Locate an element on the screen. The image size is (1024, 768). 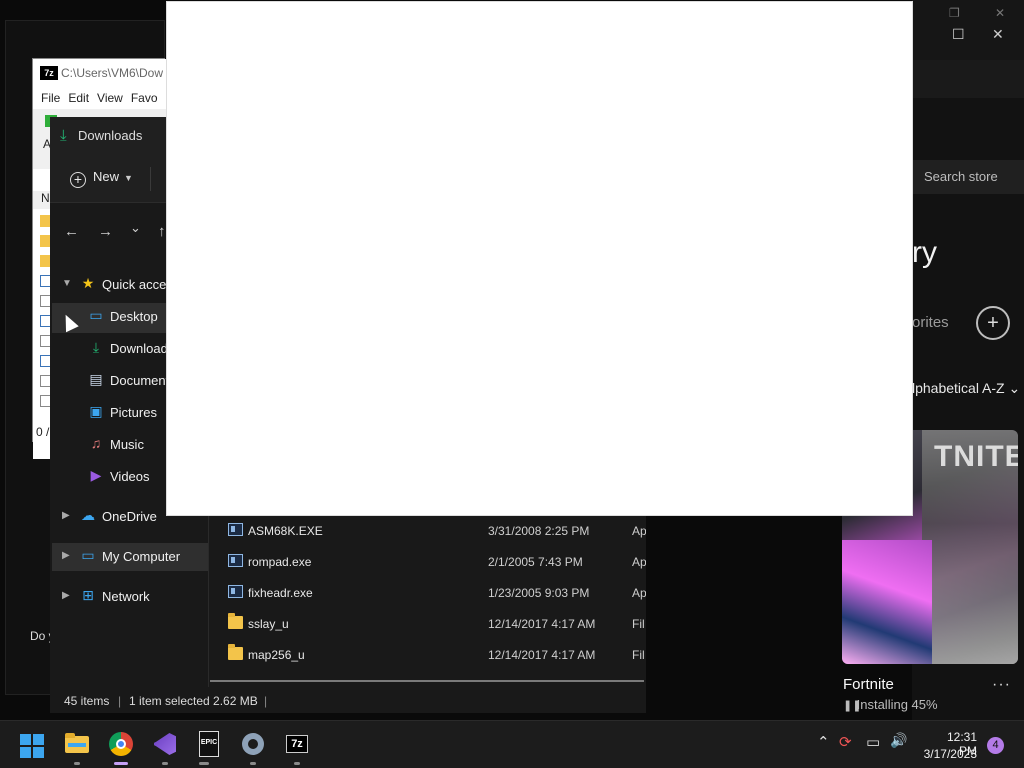
visual-studio-icon is located at coordinates (165, 744).